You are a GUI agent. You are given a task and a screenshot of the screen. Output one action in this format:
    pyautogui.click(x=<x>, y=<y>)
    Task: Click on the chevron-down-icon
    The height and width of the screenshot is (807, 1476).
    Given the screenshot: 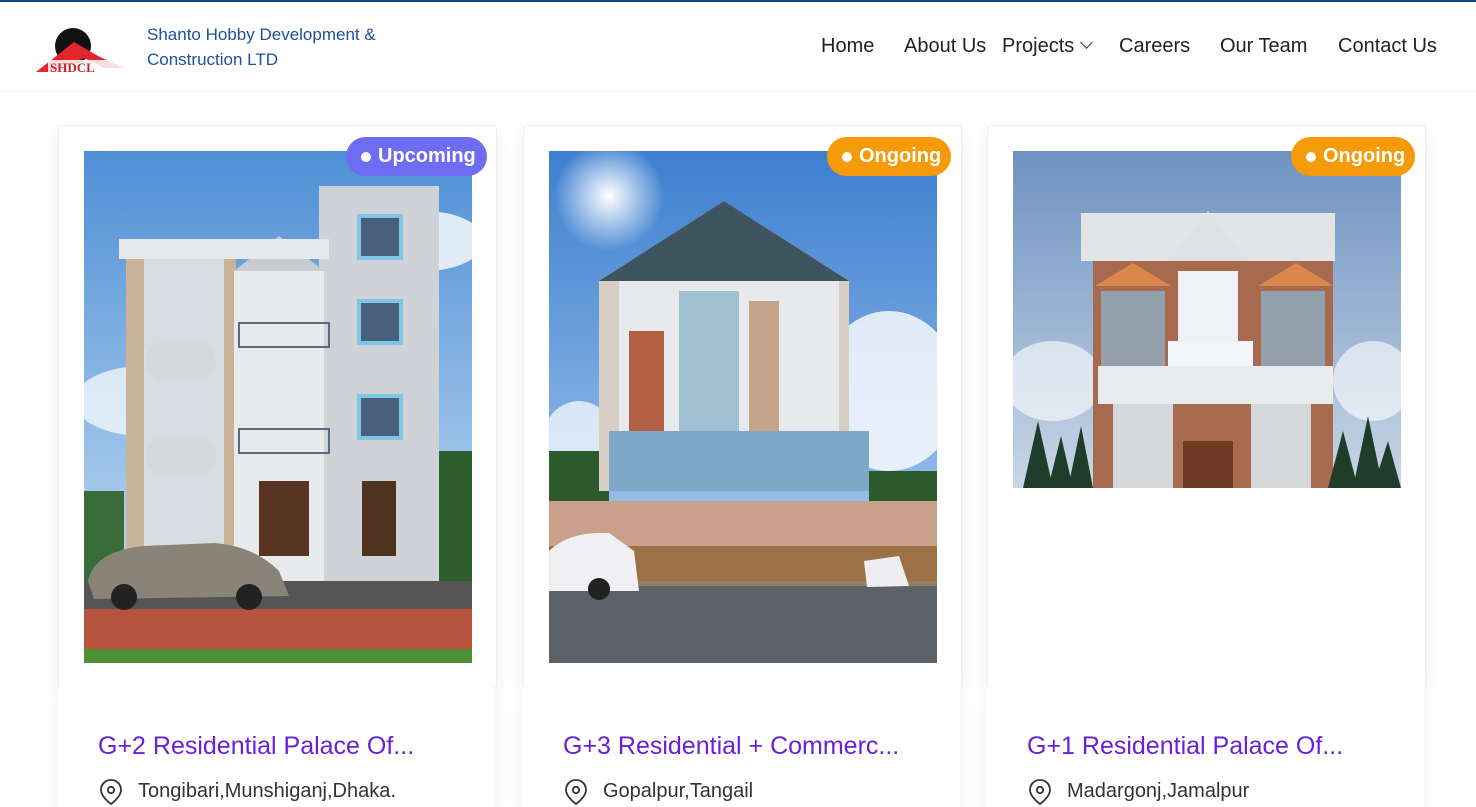 What is the action you would take?
    pyautogui.click(x=1087, y=42)
    